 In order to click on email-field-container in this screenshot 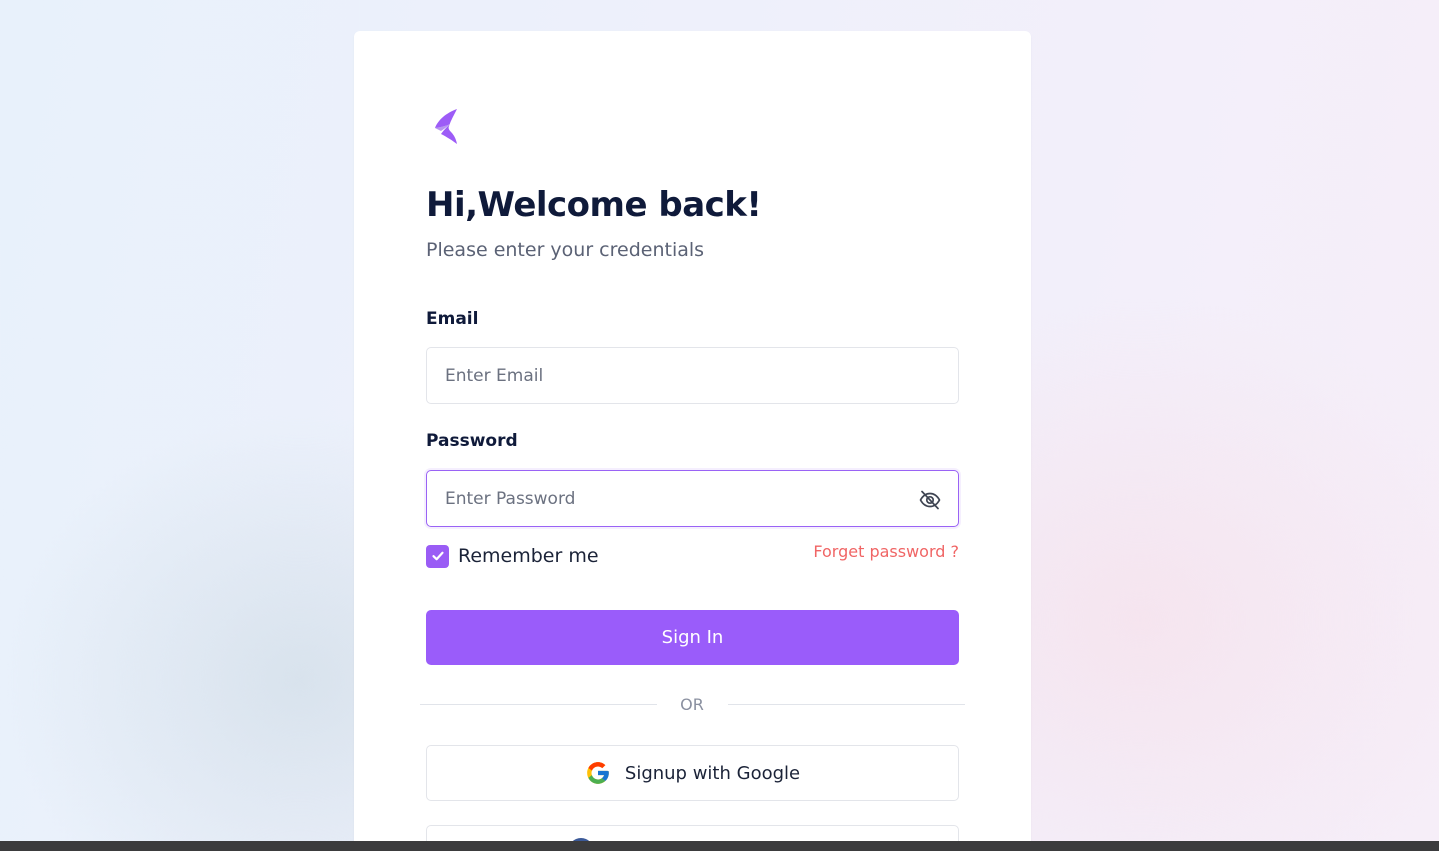, I will do `click(692, 375)`.